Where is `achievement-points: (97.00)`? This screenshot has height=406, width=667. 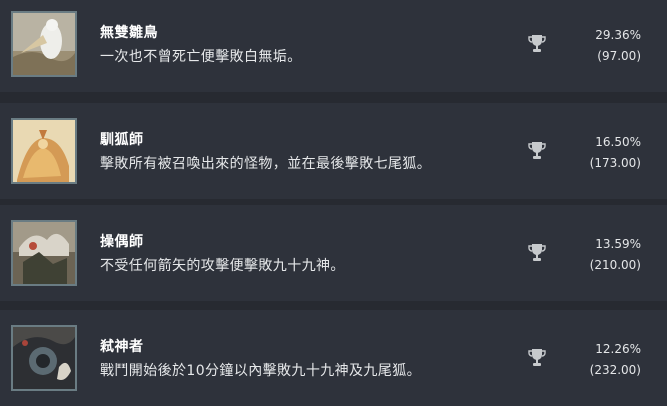
achievement-points: (97.00) is located at coordinates (619, 56).